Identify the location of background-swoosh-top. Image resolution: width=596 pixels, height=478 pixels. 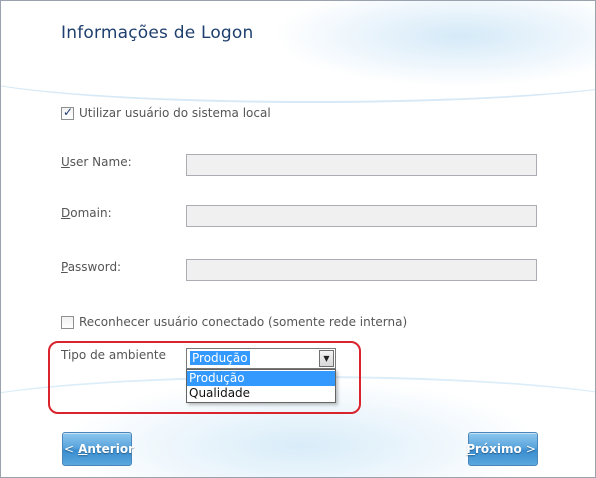
(298, 72).